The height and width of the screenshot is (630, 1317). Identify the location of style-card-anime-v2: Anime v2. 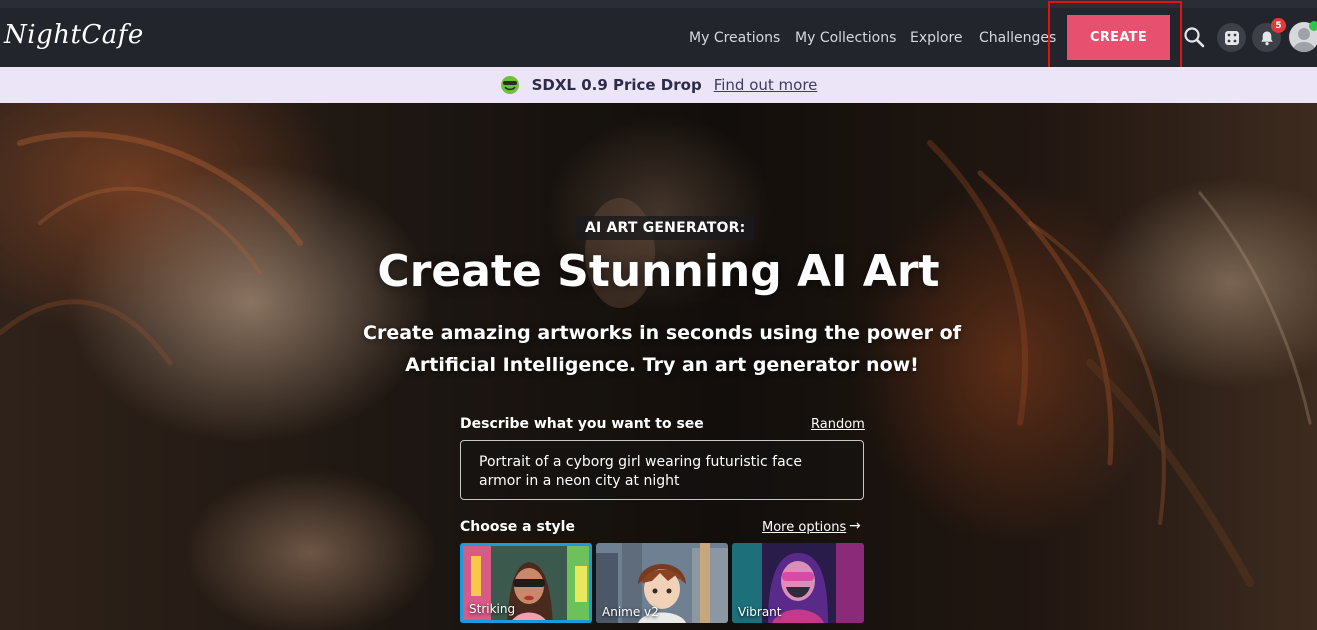
(662, 583).